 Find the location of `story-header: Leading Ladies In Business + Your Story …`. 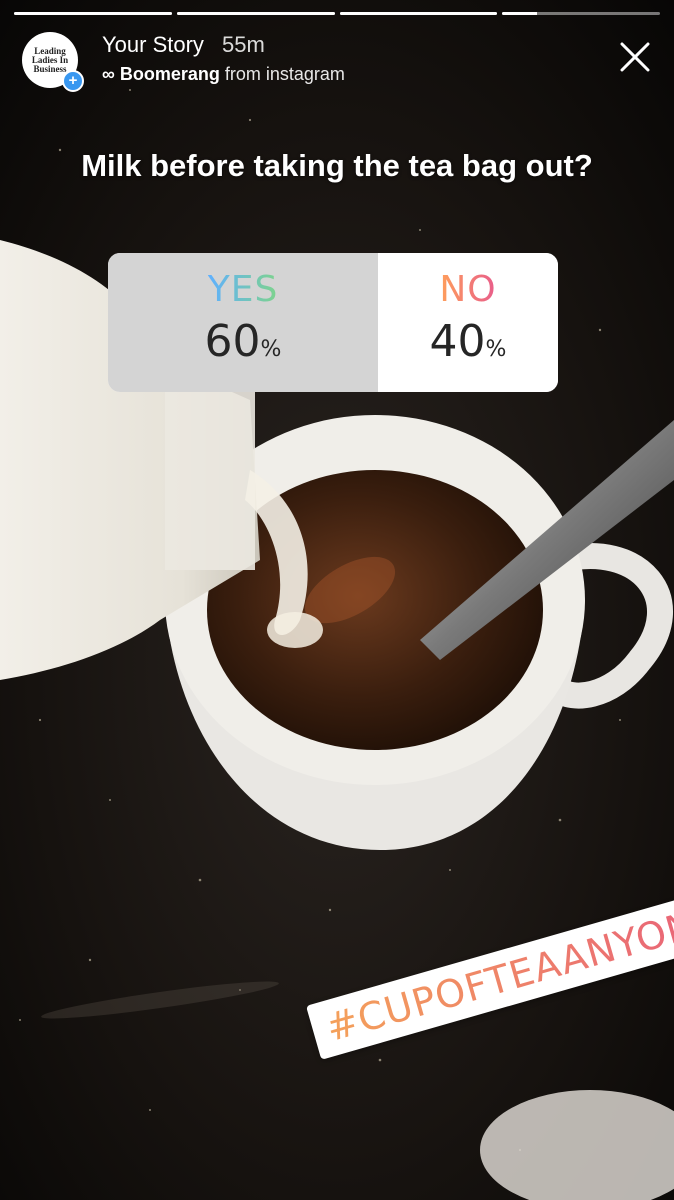

story-header: Leading Ladies In Business + Your Story … is located at coordinates (337, 62).